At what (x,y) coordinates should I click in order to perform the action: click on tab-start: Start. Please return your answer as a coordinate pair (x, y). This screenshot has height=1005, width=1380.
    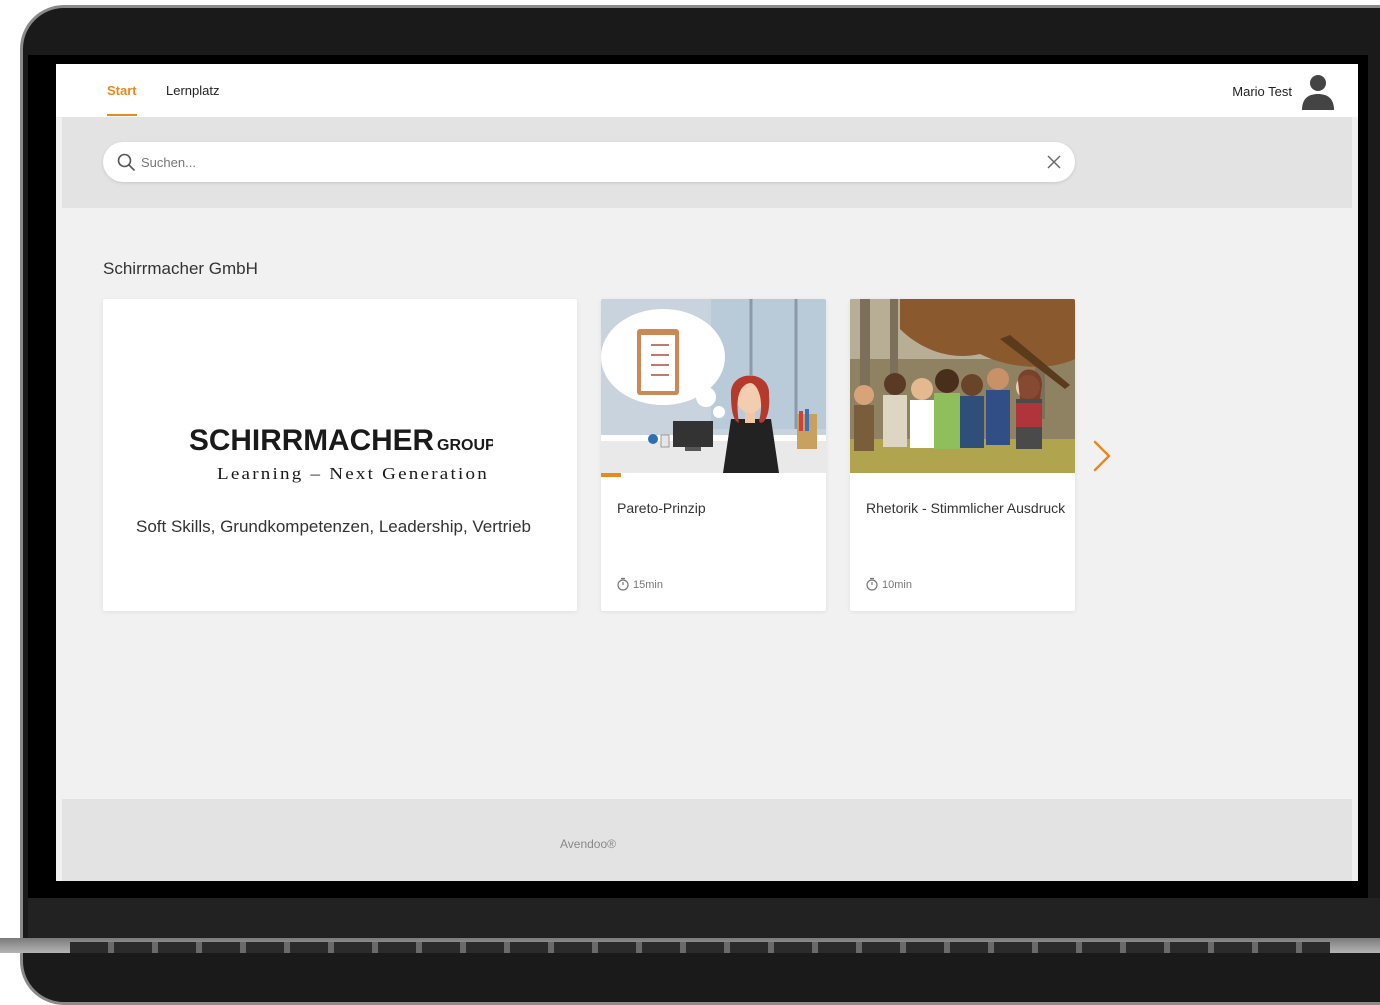
    Looking at the image, I should click on (122, 99).